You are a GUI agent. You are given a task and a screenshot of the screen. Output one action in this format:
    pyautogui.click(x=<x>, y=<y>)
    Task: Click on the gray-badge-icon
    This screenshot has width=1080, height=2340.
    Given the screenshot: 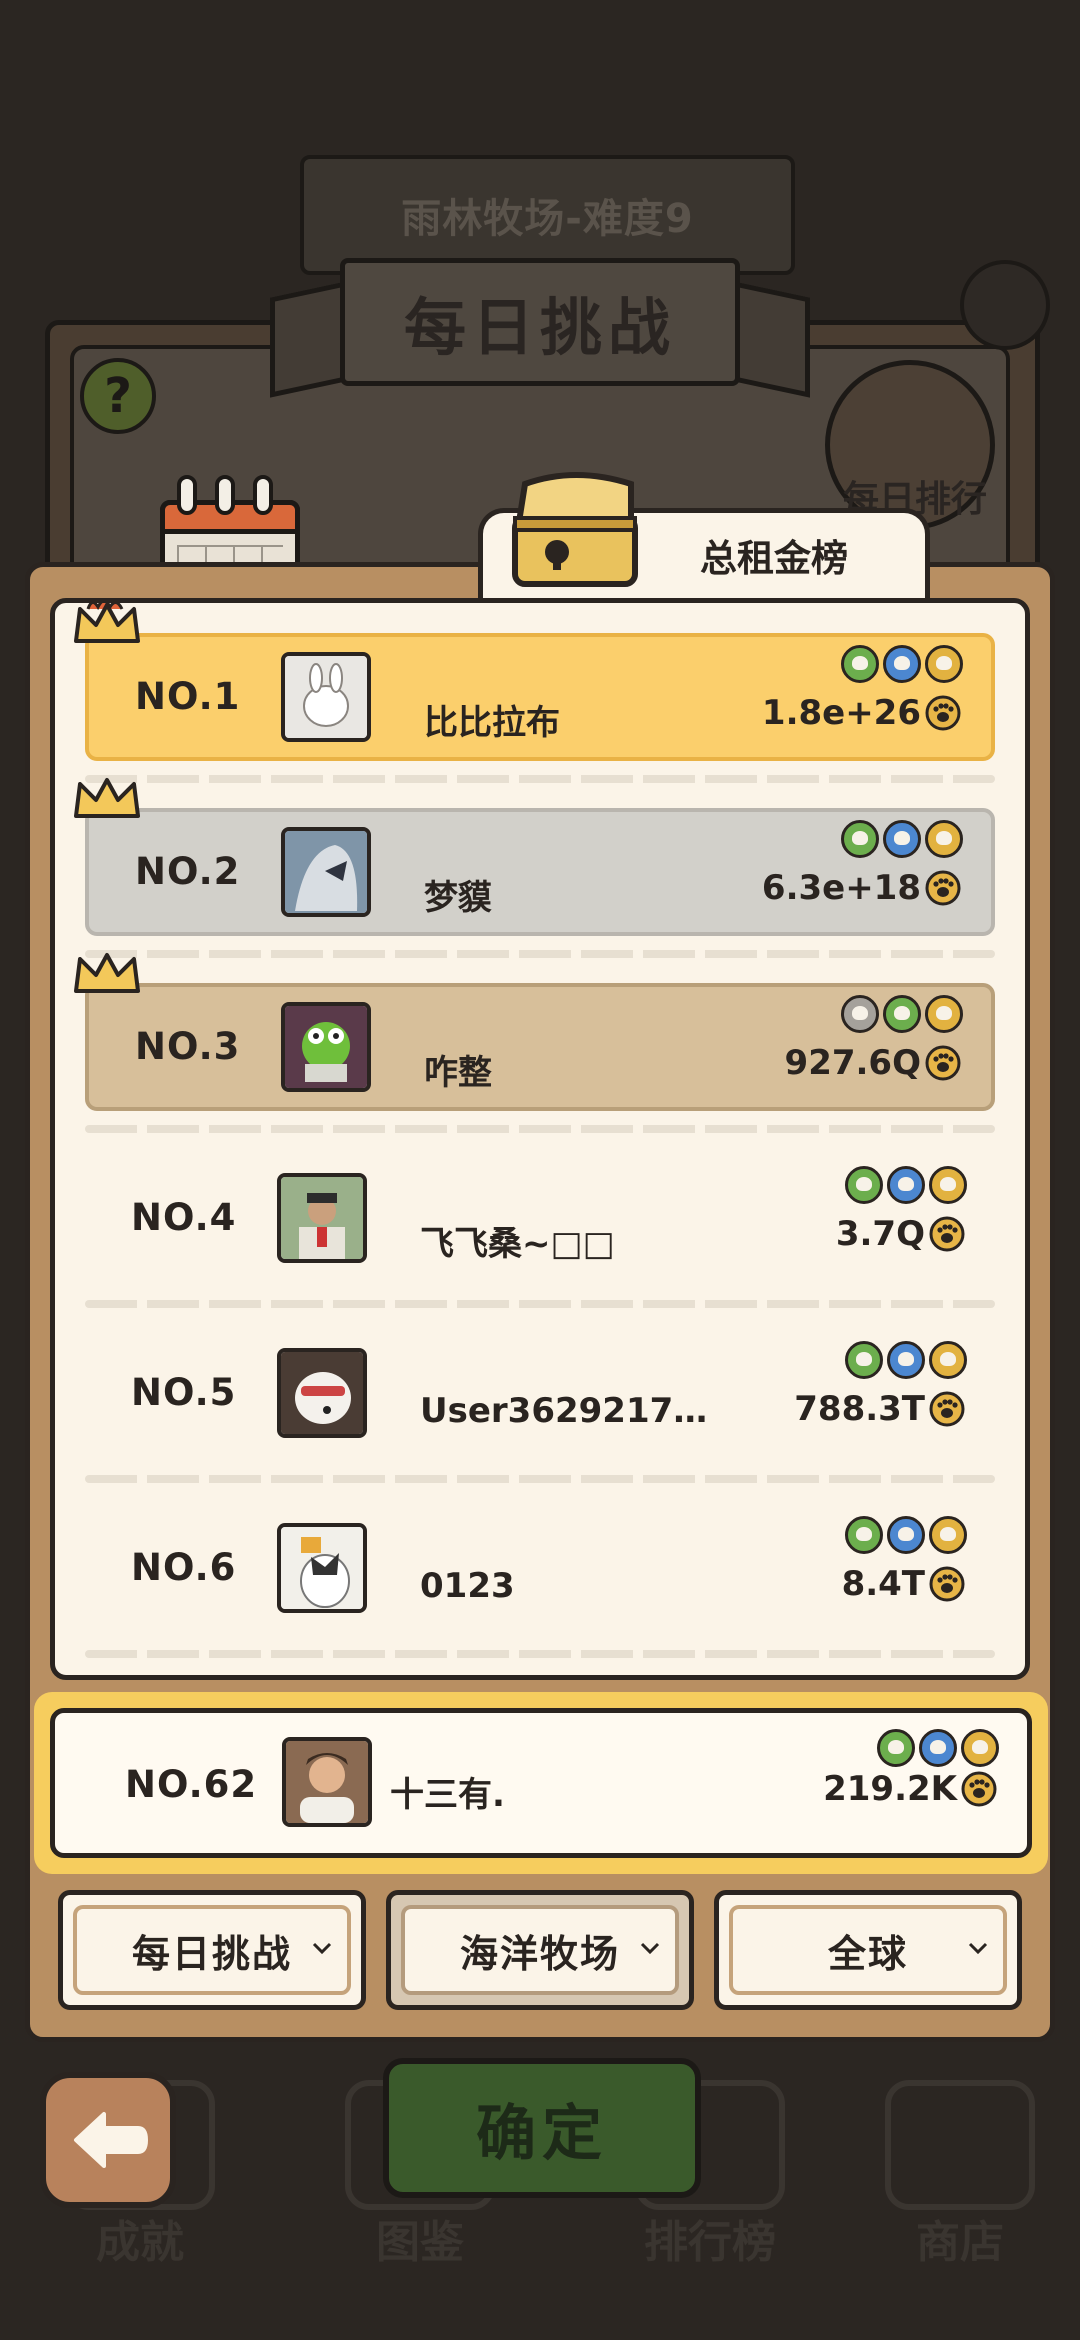 What is the action you would take?
    pyautogui.click(x=860, y=1014)
    